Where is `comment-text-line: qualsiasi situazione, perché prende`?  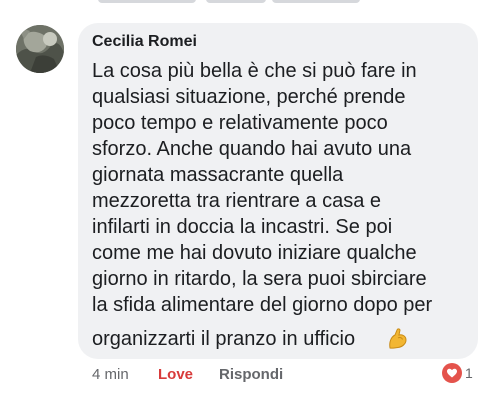
comment-text-line: qualsiasi situazione, perché prende is located at coordinates (249, 97).